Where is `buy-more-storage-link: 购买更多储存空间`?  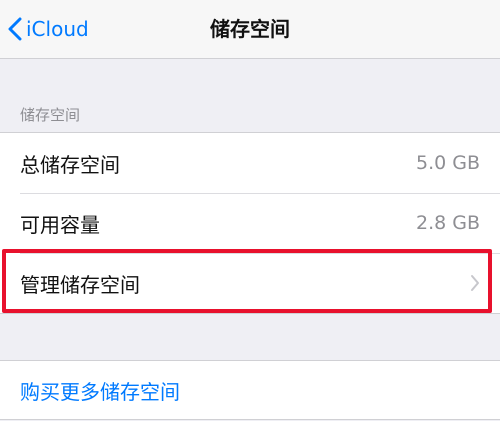 buy-more-storage-link: 购买更多储存空间 is located at coordinates (100, 390).